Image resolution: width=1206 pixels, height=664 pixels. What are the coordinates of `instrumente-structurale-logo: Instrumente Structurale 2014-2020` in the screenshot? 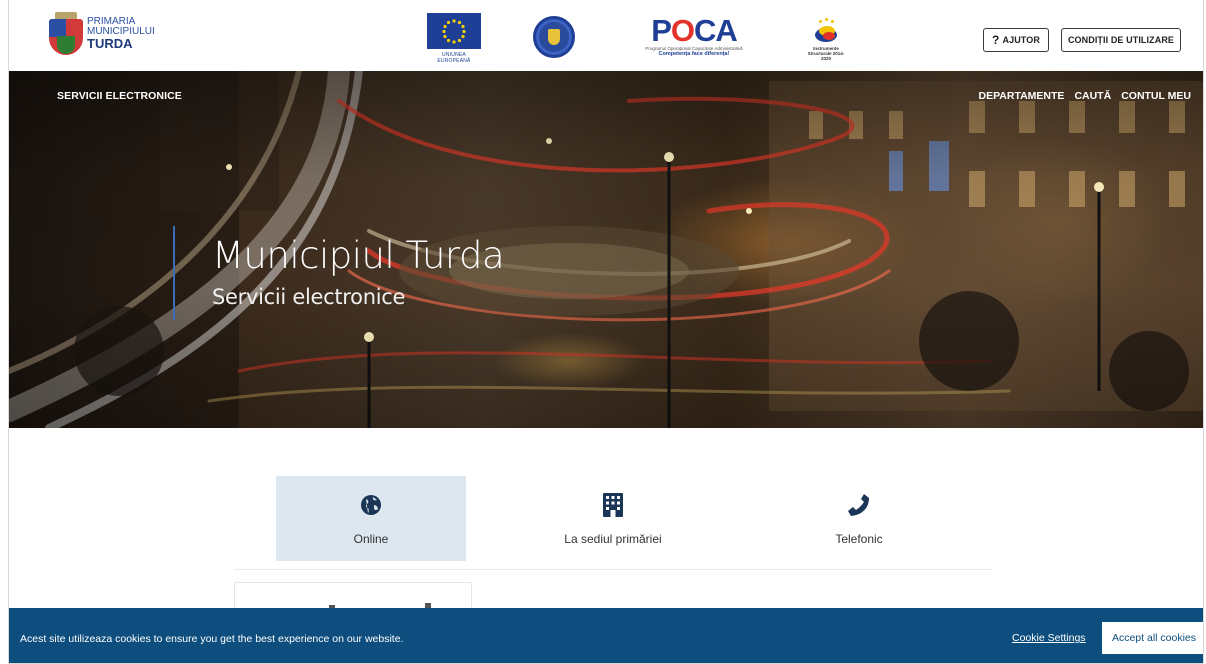 It's located at (826, 39).